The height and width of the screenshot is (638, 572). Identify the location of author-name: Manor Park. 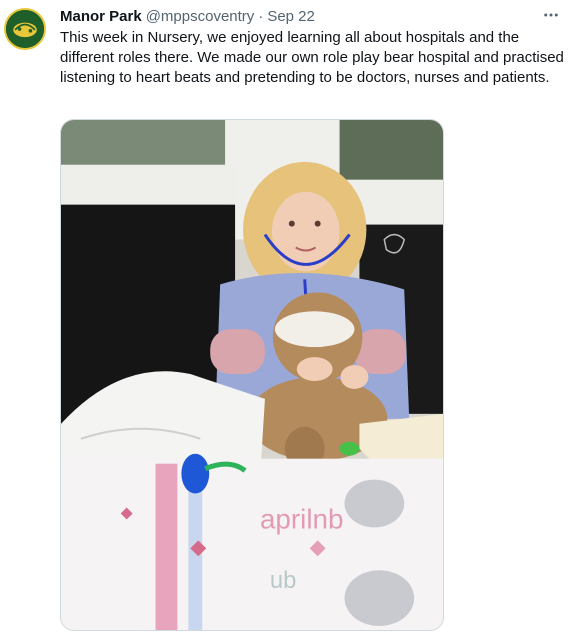
(101, 16).